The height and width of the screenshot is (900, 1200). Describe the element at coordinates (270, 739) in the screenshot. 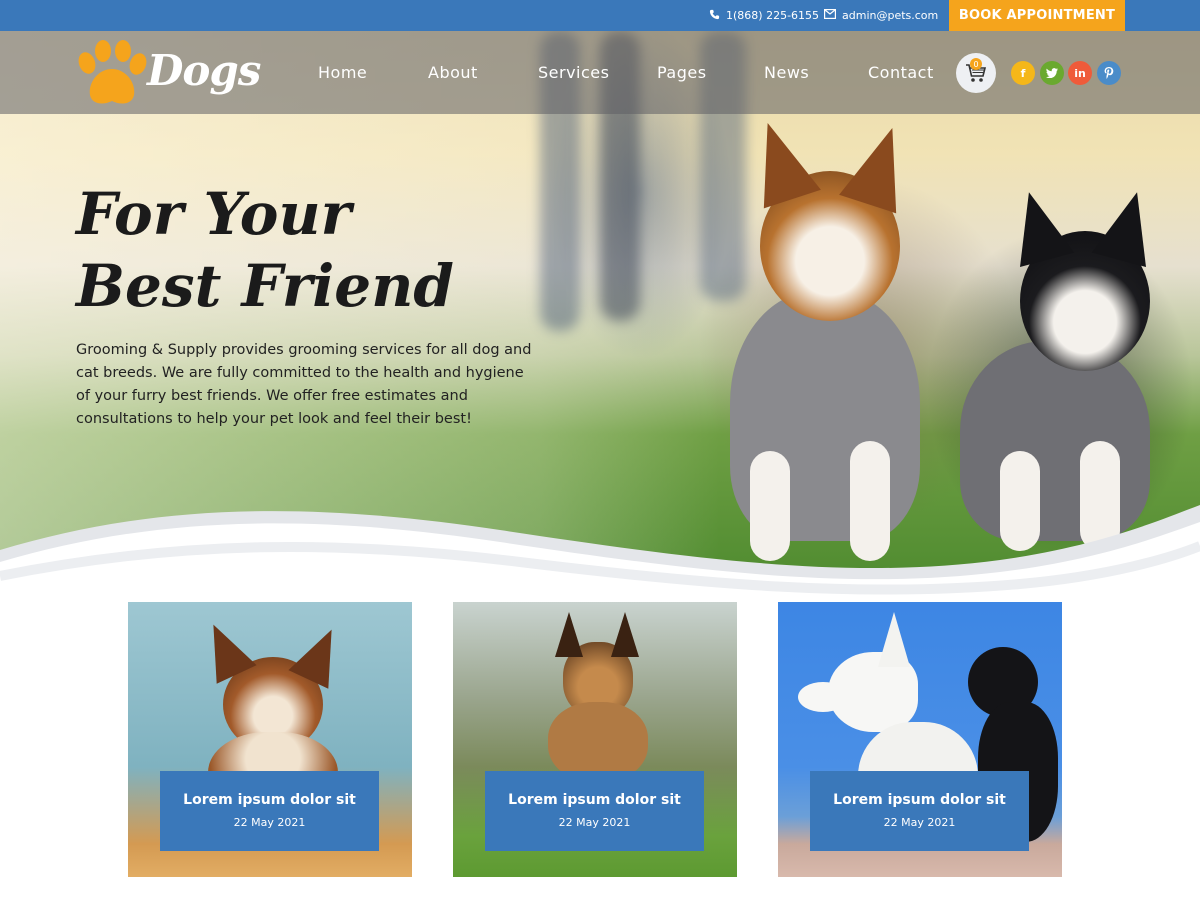

I see `post-card-1: Lorem ipsum dolor sit 22 May 2021` at that location.